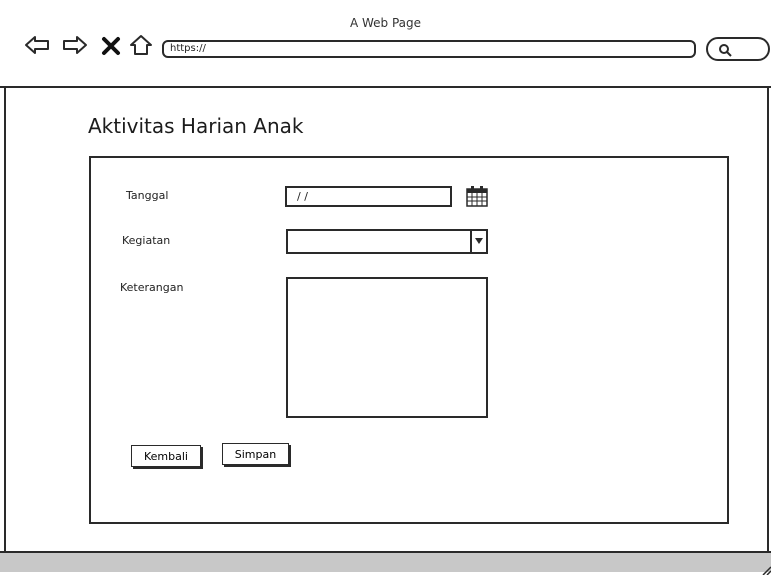  Describe the element at coordinates (368, 196) in the screenshot. I see `tanggal-input: / /` at that location.